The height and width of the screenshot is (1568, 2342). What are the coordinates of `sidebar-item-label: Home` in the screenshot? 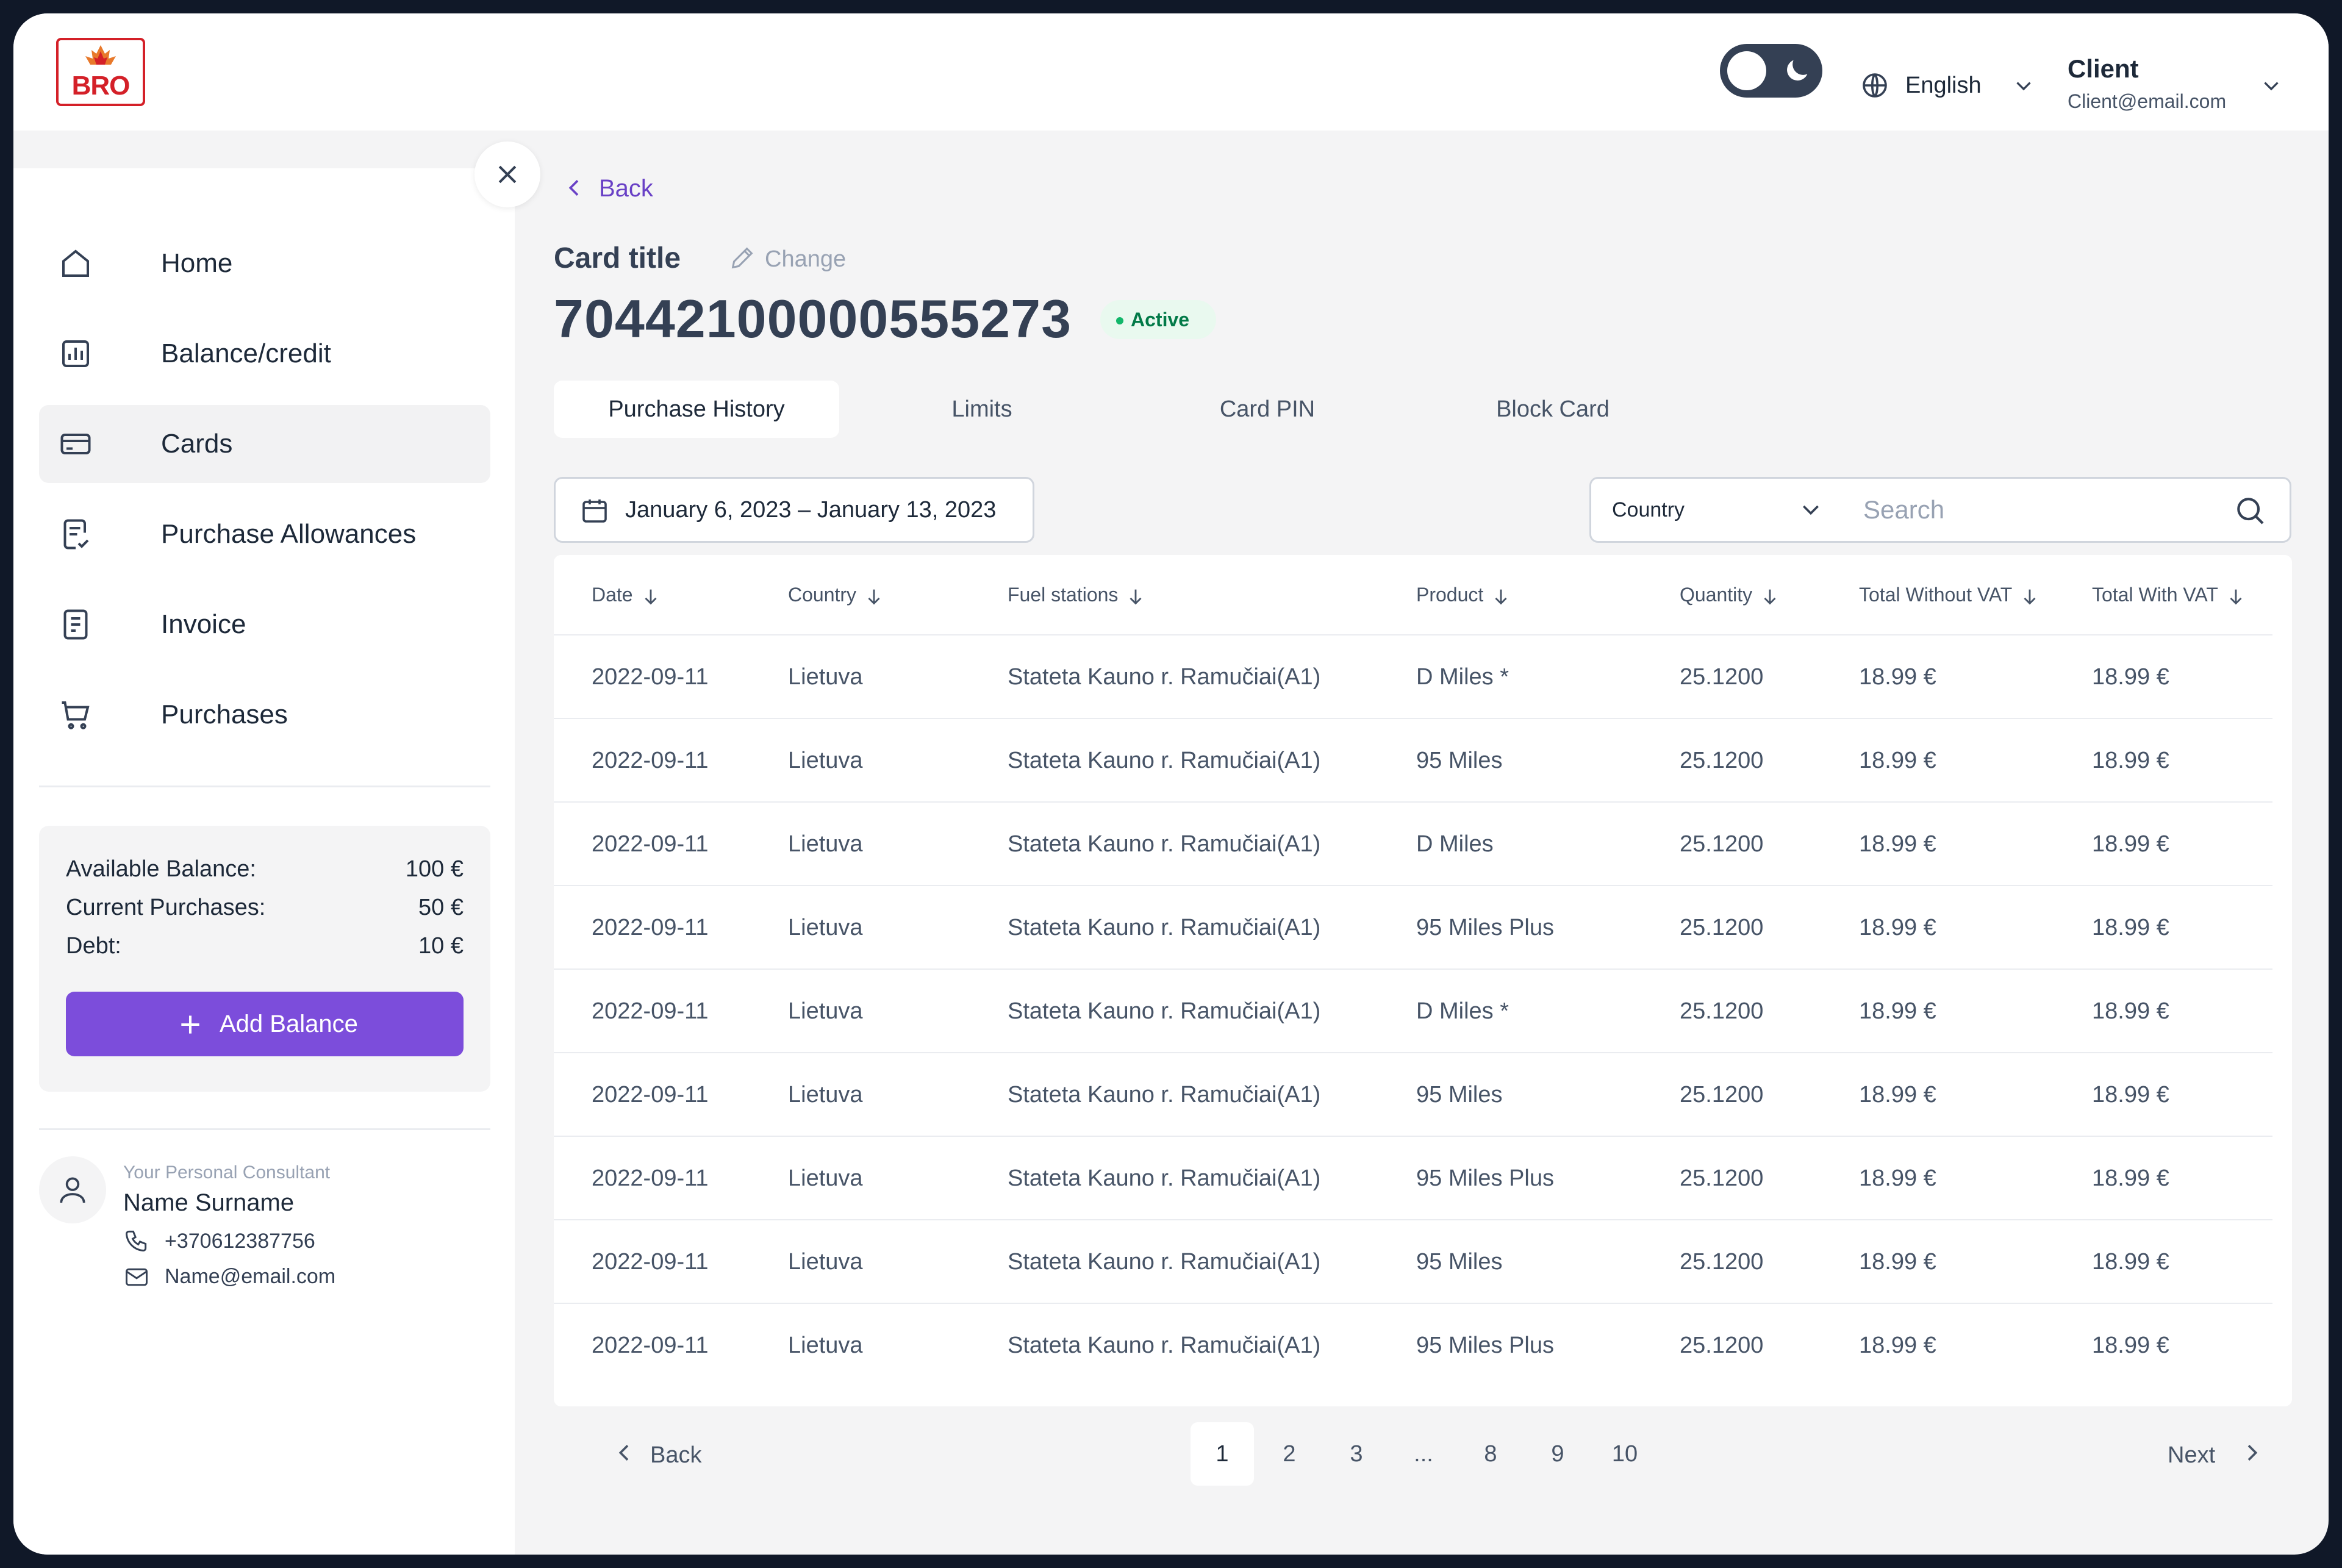 It's located at (197, 263).